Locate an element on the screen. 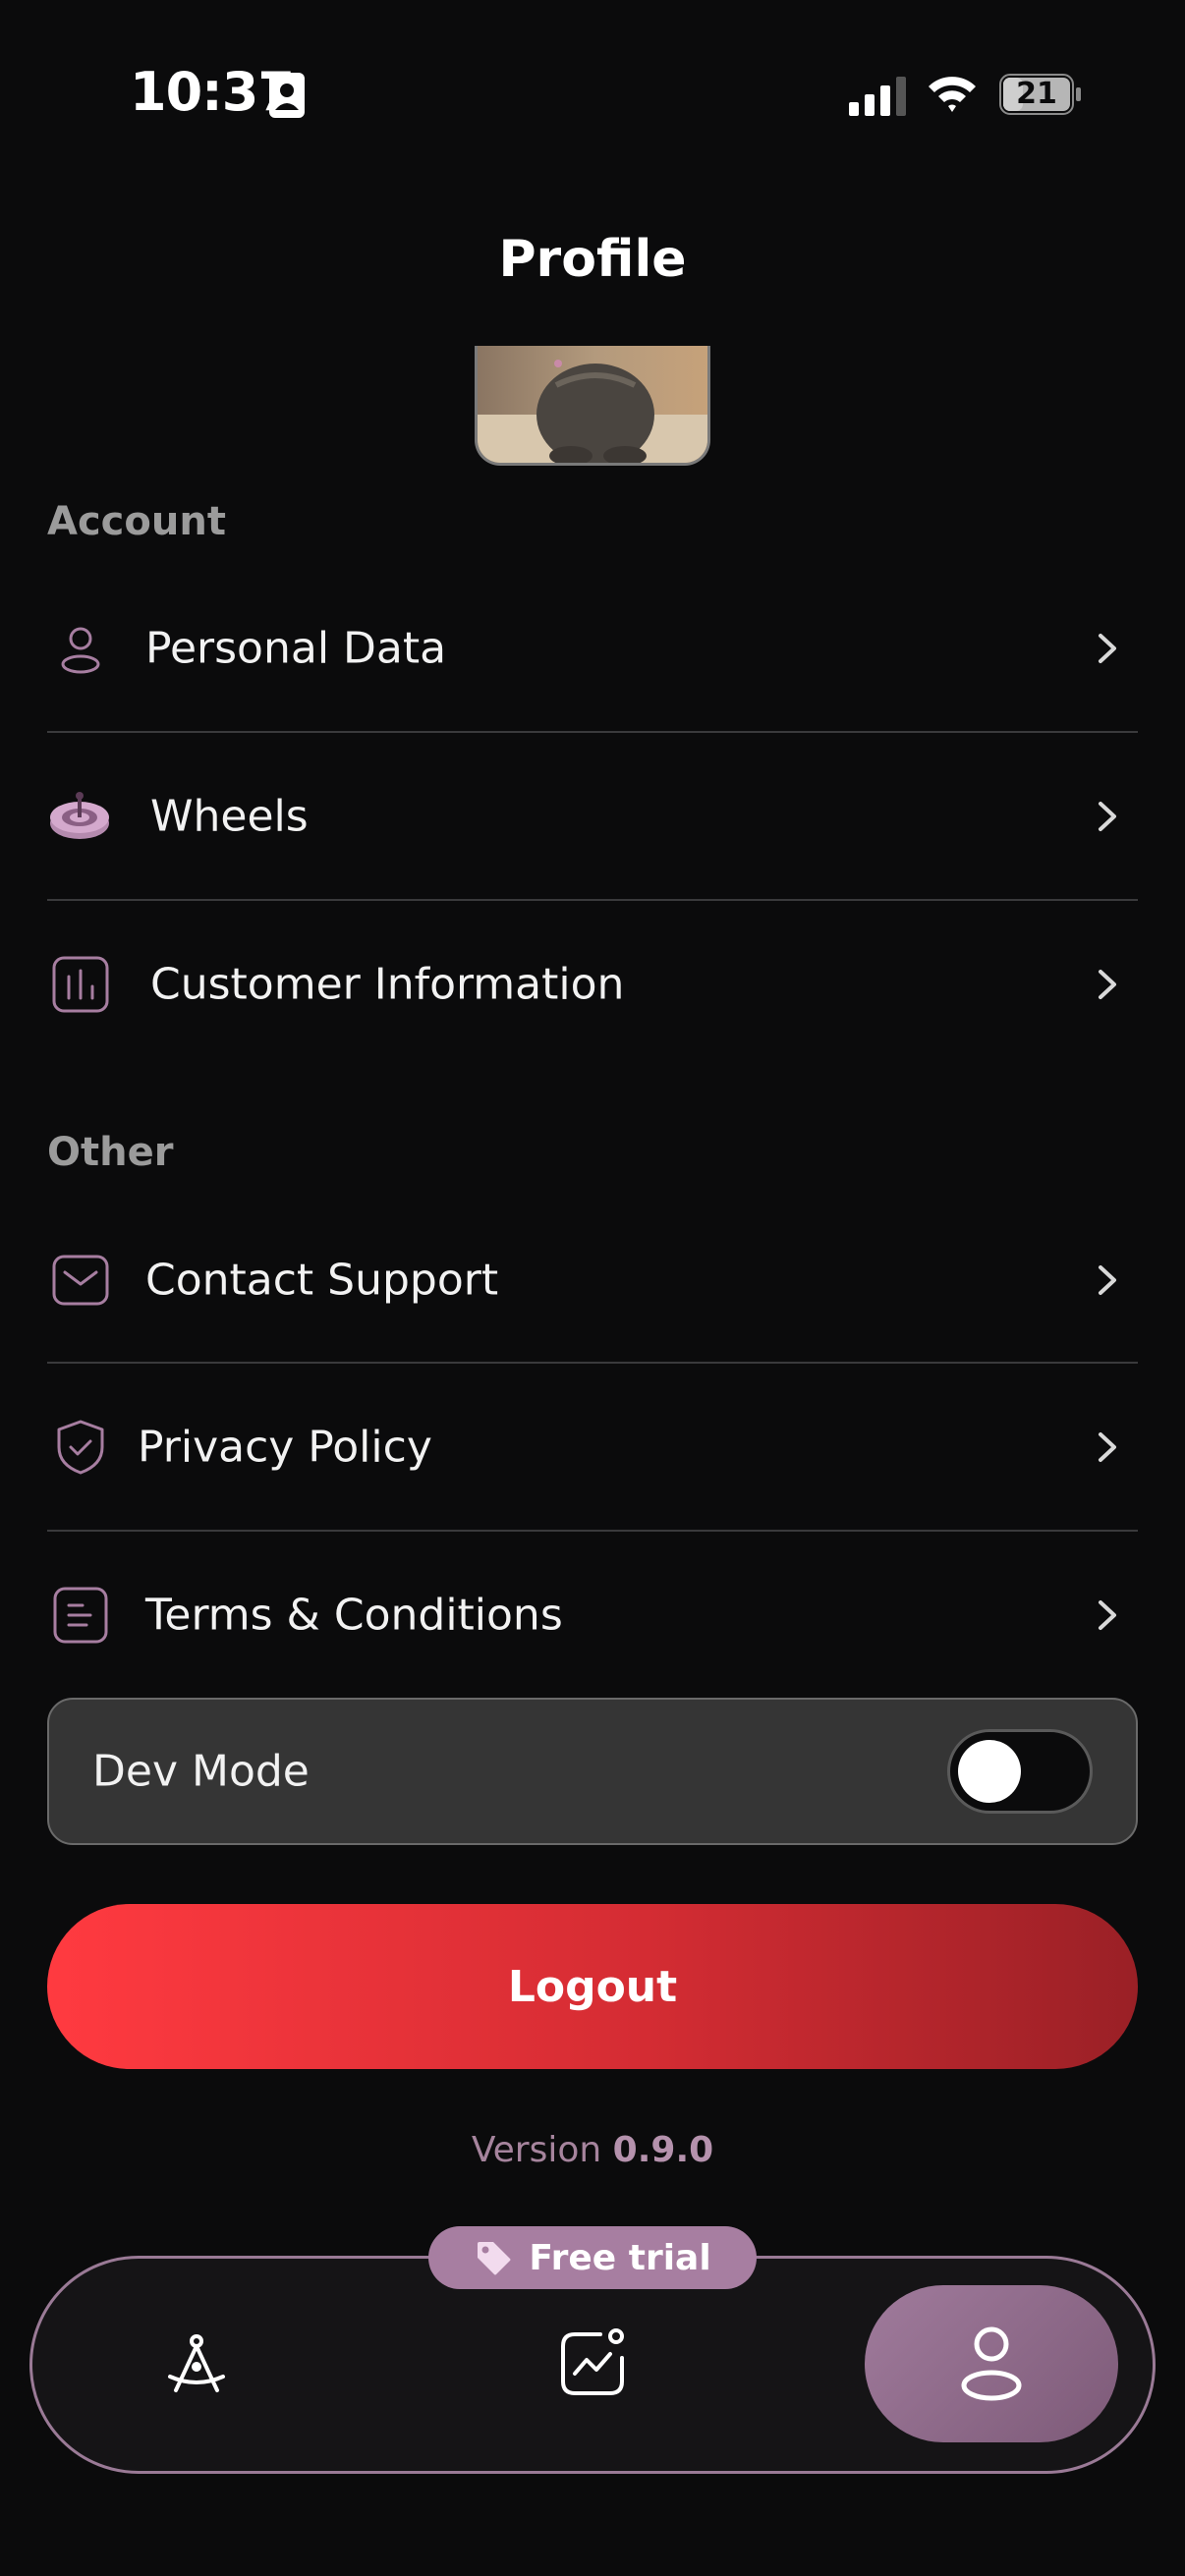  list-item-terms-conditions: Terms & Conditions is located at coordinates (592, 1615).